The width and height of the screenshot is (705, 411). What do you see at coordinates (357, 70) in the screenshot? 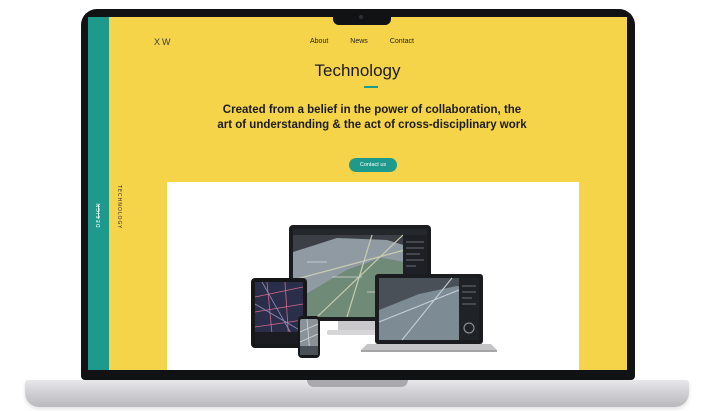
I see `page-title: Technology` at bounding box center [357, 70].